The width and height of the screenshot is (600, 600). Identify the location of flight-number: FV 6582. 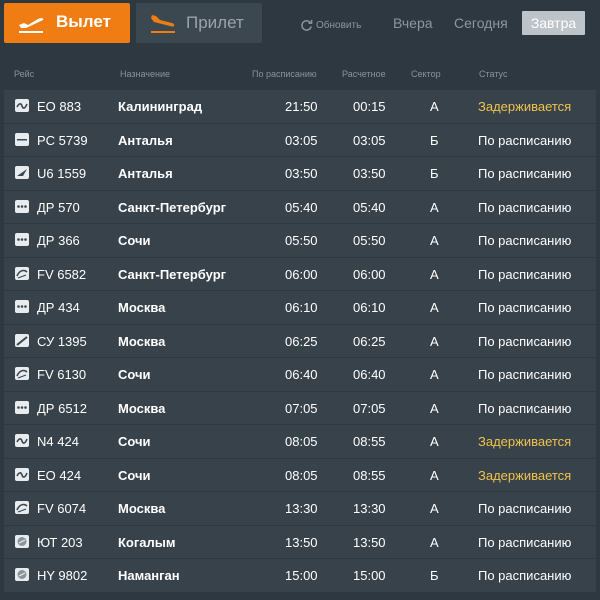
(62, 274).